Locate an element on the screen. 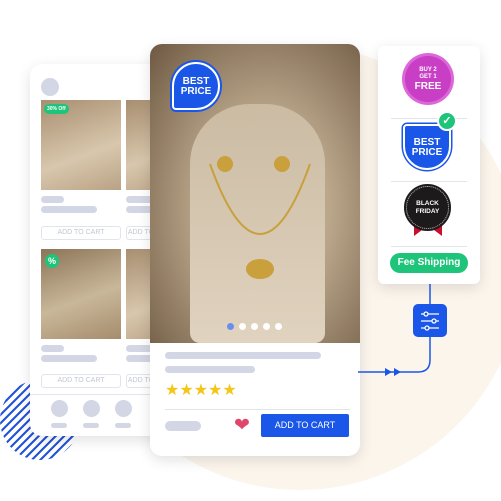 This screenshot has height=501, width=501. connector-line is located at coordinates (394, 330).